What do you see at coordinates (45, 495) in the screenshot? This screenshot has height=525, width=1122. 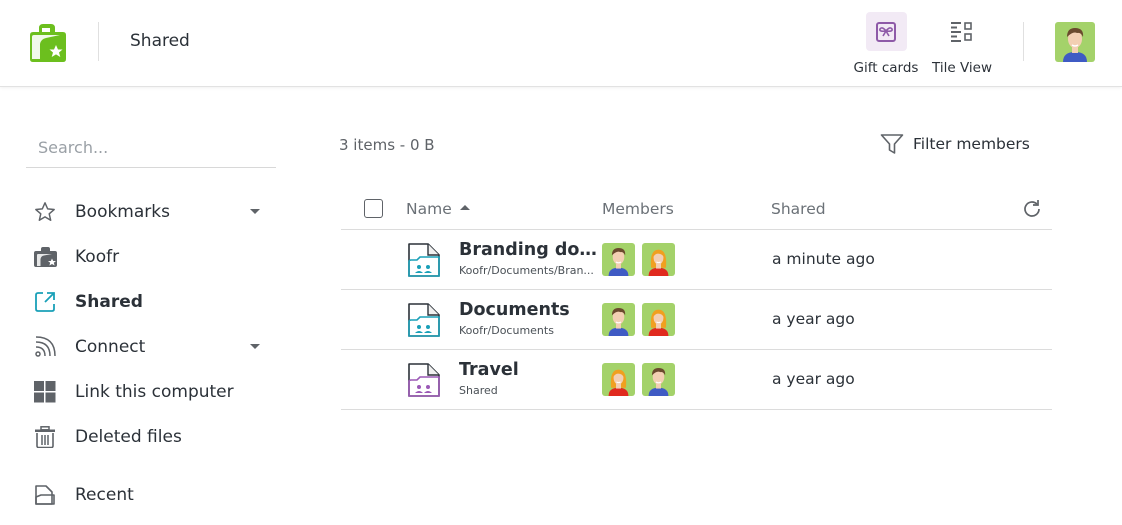 I see `recent-icon` at bounding box center [45, 495].